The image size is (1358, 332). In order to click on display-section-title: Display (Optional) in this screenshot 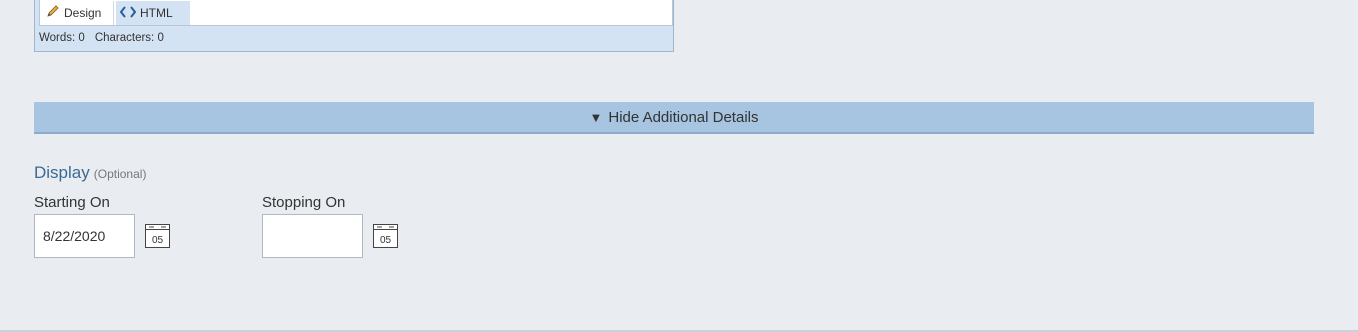, I will do `click(90, 173)`.